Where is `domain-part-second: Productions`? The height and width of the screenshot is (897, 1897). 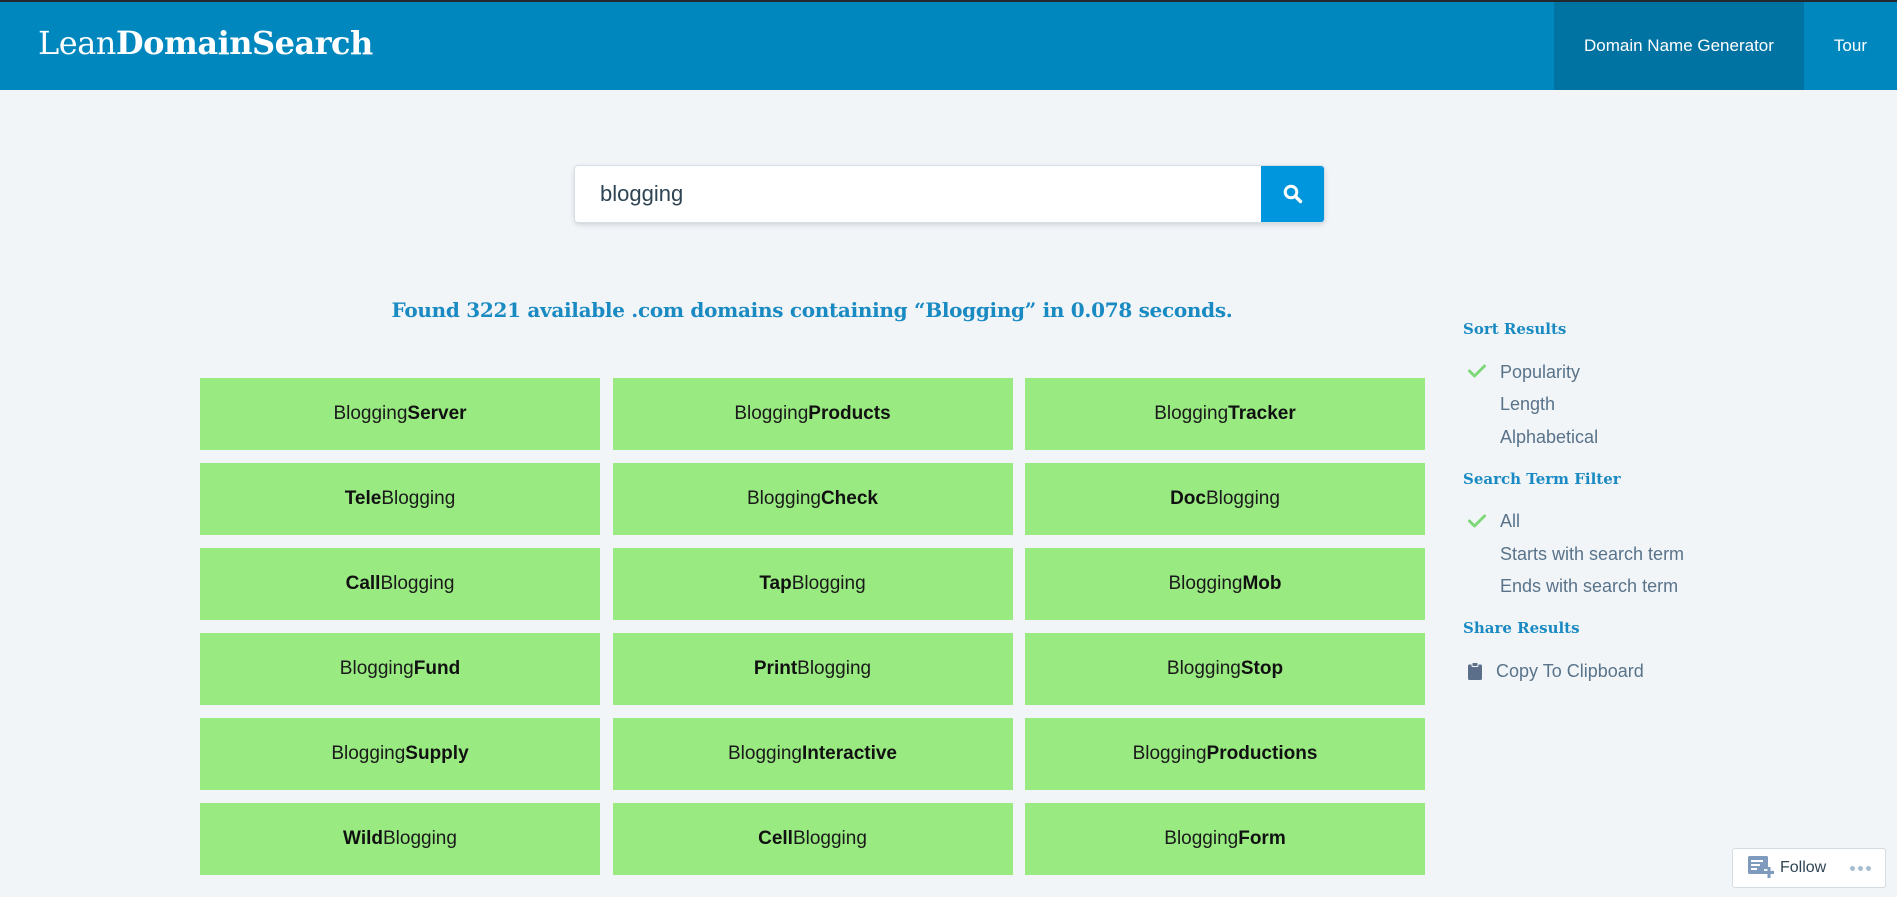
domain-part-second: Productions is located at coordinates (1262, 753).